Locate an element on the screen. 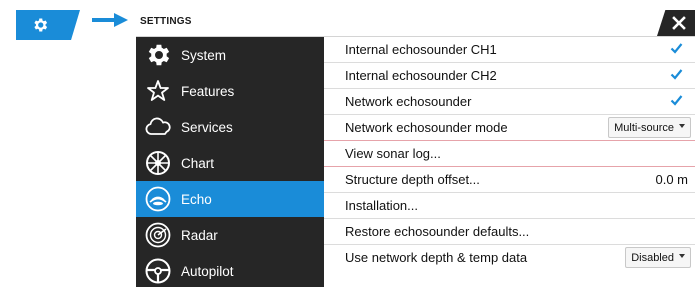 The height and width of the screenshot is (287, 697). setting-value: 0.0 m is located at coordinates (671, 179).